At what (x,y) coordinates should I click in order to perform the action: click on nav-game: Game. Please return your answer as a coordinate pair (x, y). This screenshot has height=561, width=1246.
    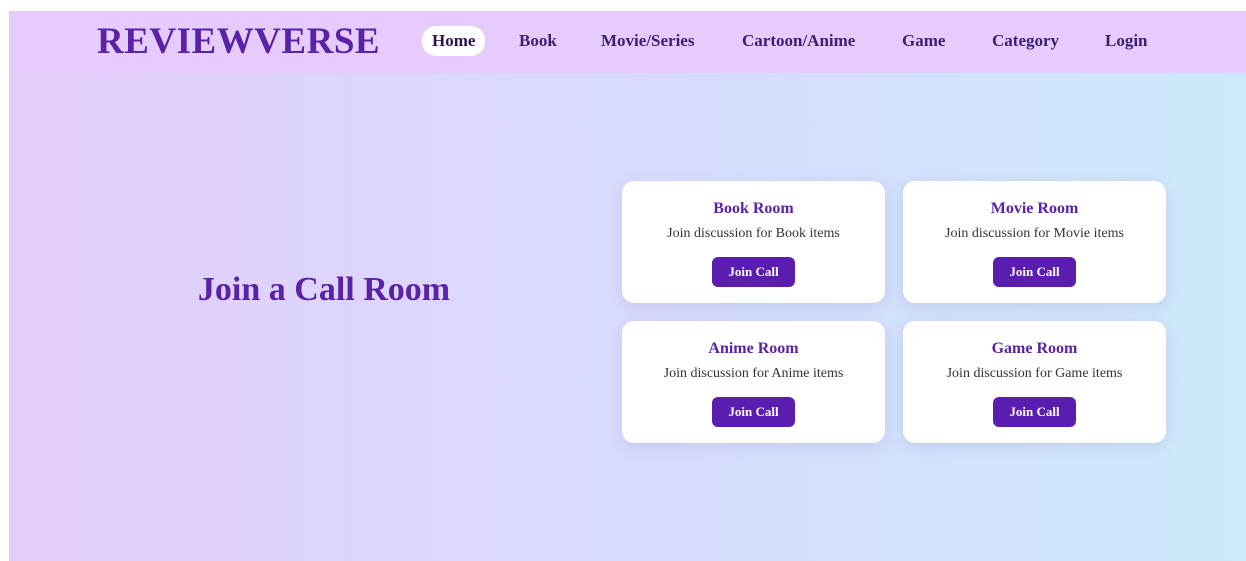
    Looking at the image, I should click on (923, 41).